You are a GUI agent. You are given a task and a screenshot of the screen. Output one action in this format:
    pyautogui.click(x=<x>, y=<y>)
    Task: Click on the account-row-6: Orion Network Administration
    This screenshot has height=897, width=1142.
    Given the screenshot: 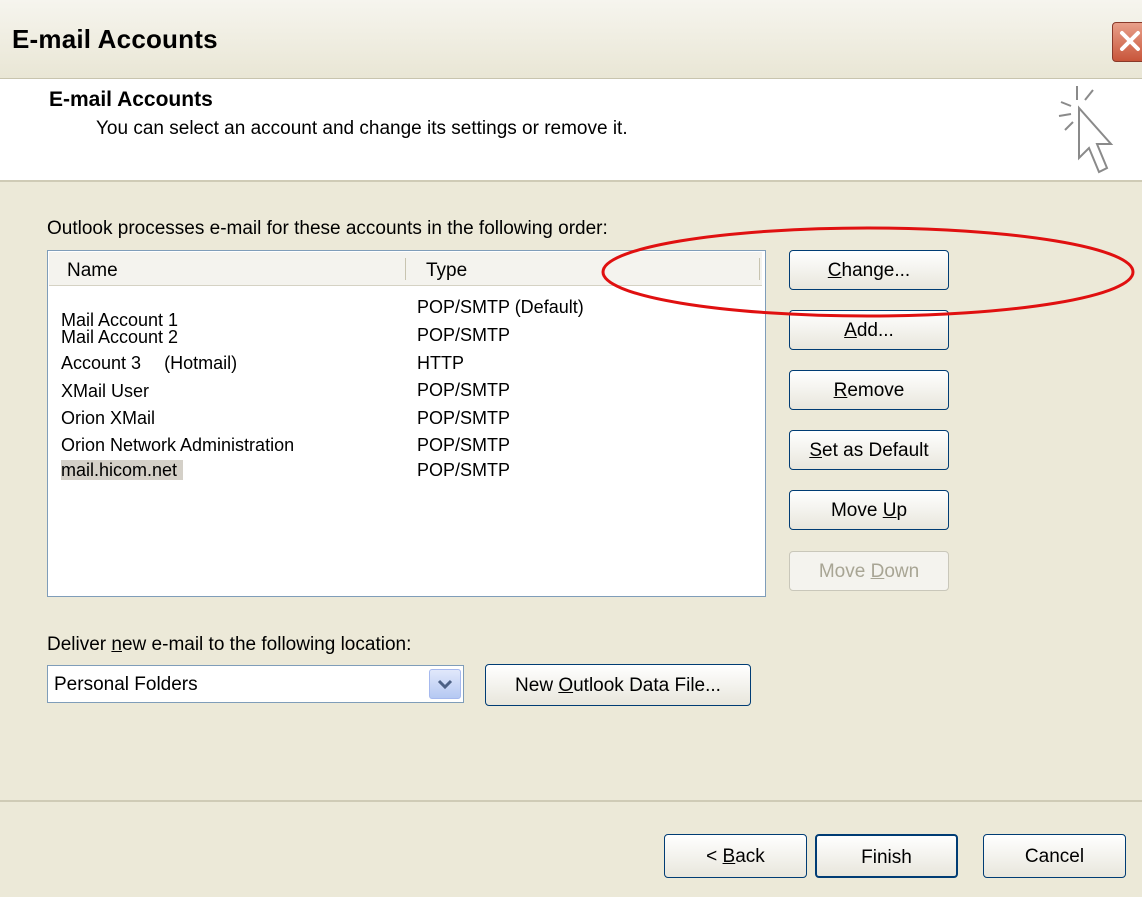 What is the action you would take?
    pyautogui.click(x=177, y=445)
    